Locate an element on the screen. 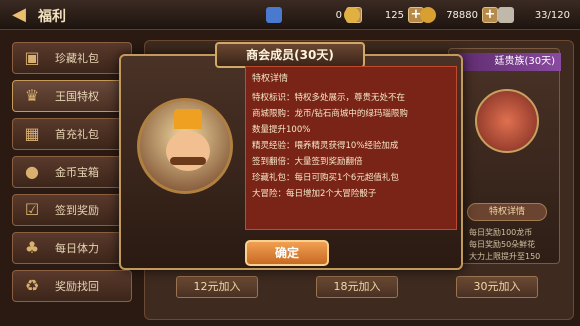 This screenshot has height=326, width=580. hero-face is located at coordinates (188, 151).